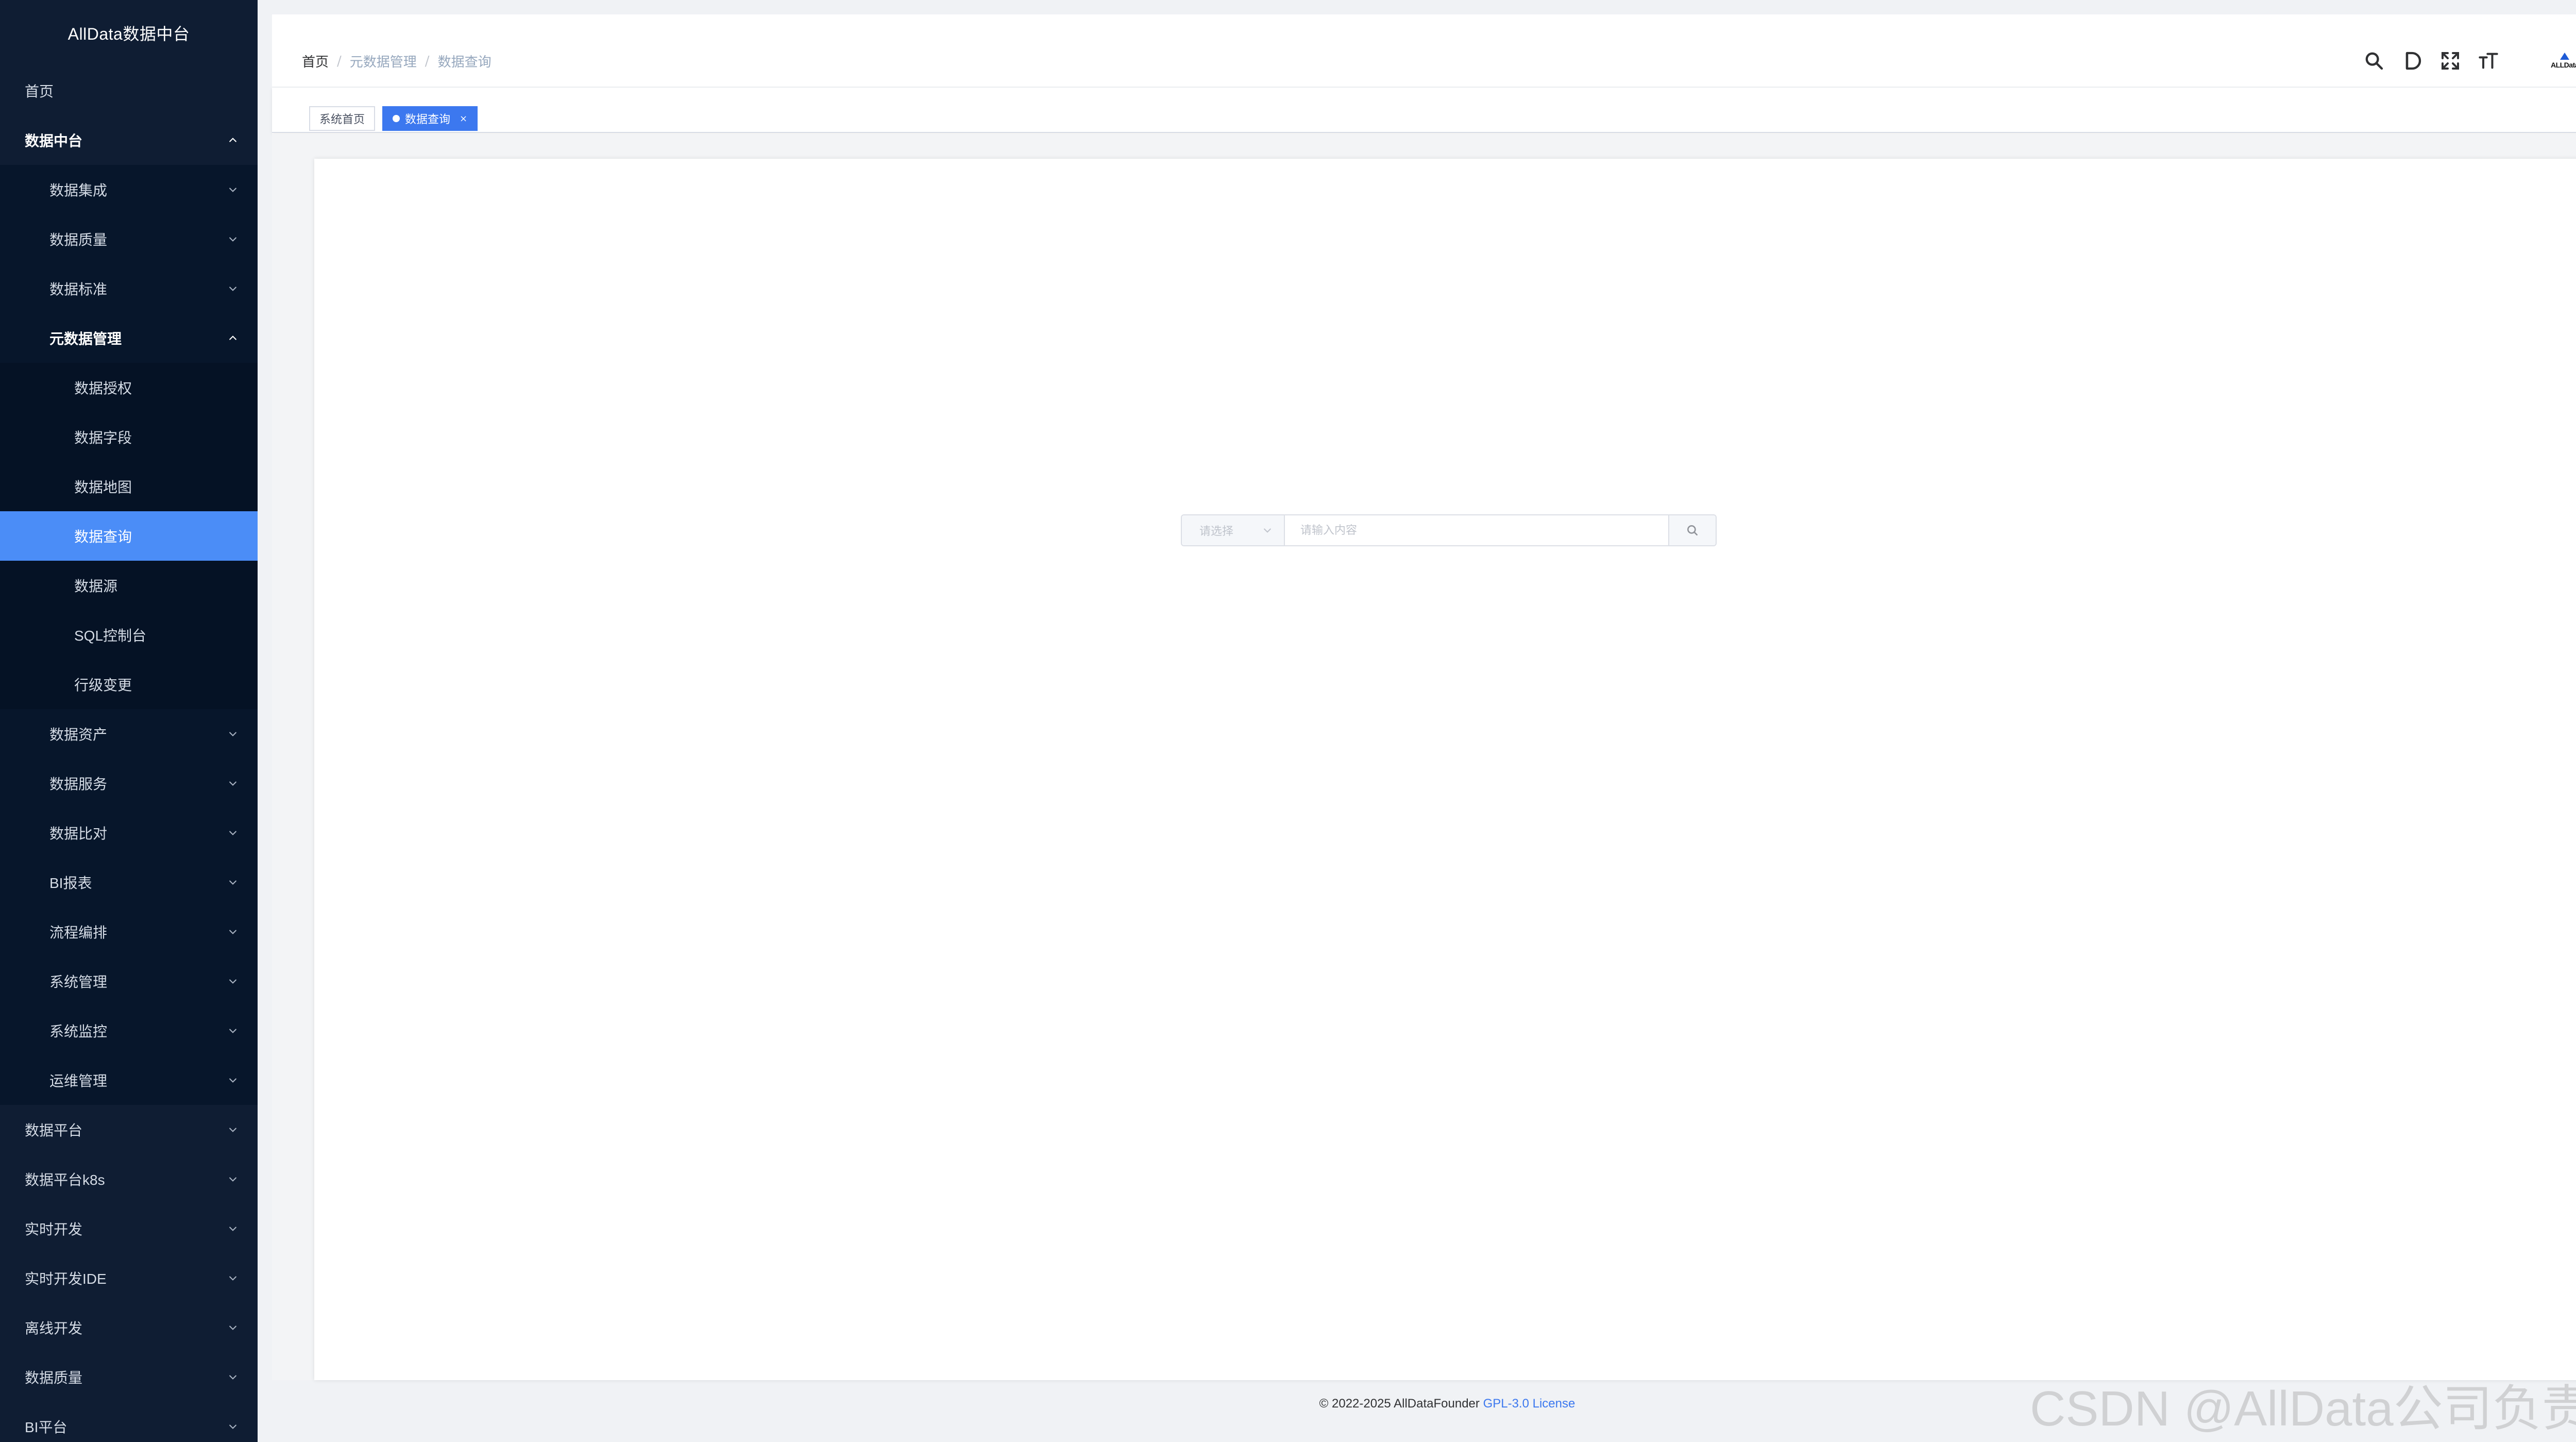 Image resolution: width=2576 pixels, height=1442 pixels. What do you see at coordinates (1424, 51) in the screenshot?
I see `navbar: 首页 / 元数据管理 / 数据查询 ALLData` at bounding box center [1424, 51].